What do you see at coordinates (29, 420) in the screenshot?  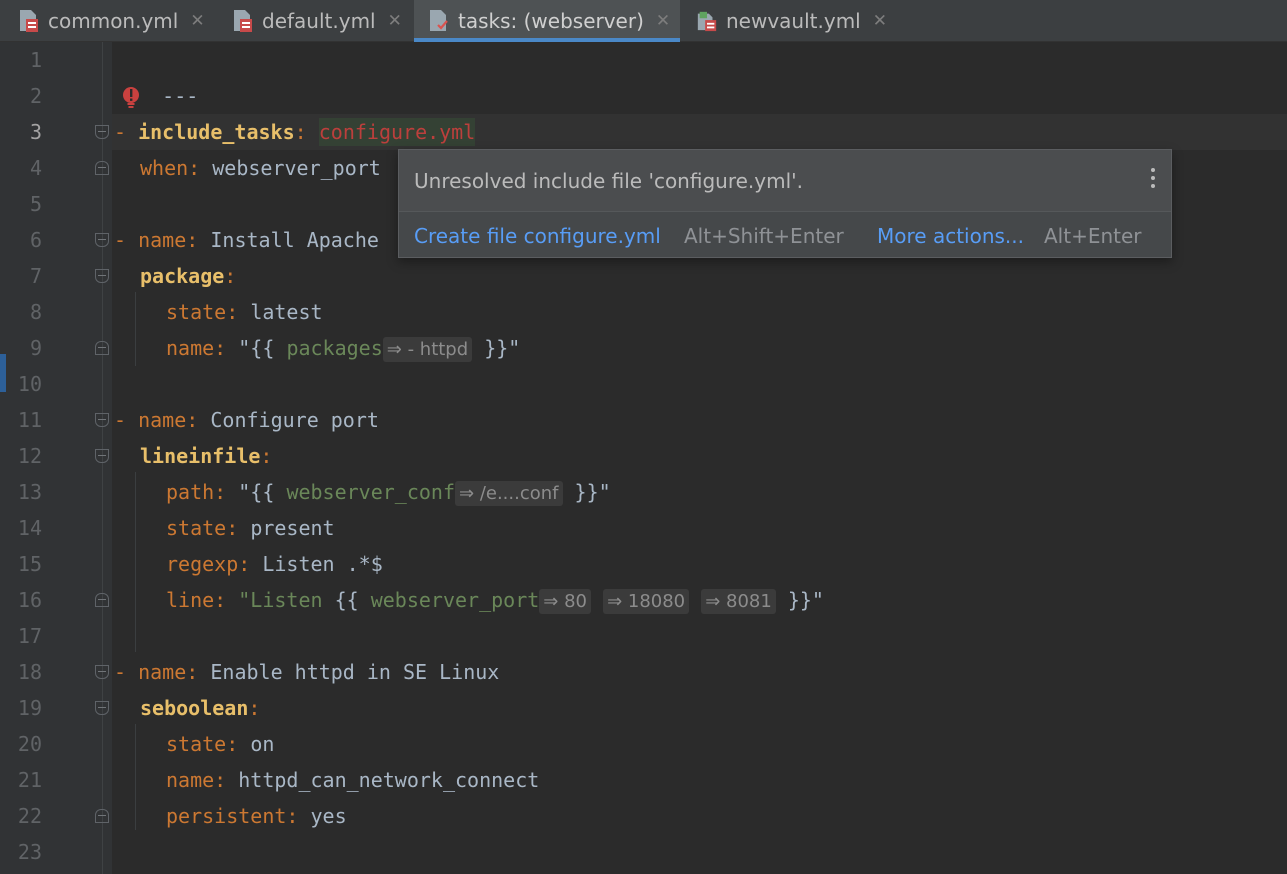 I see `line-number: 11` at bounding box center [29, 420].